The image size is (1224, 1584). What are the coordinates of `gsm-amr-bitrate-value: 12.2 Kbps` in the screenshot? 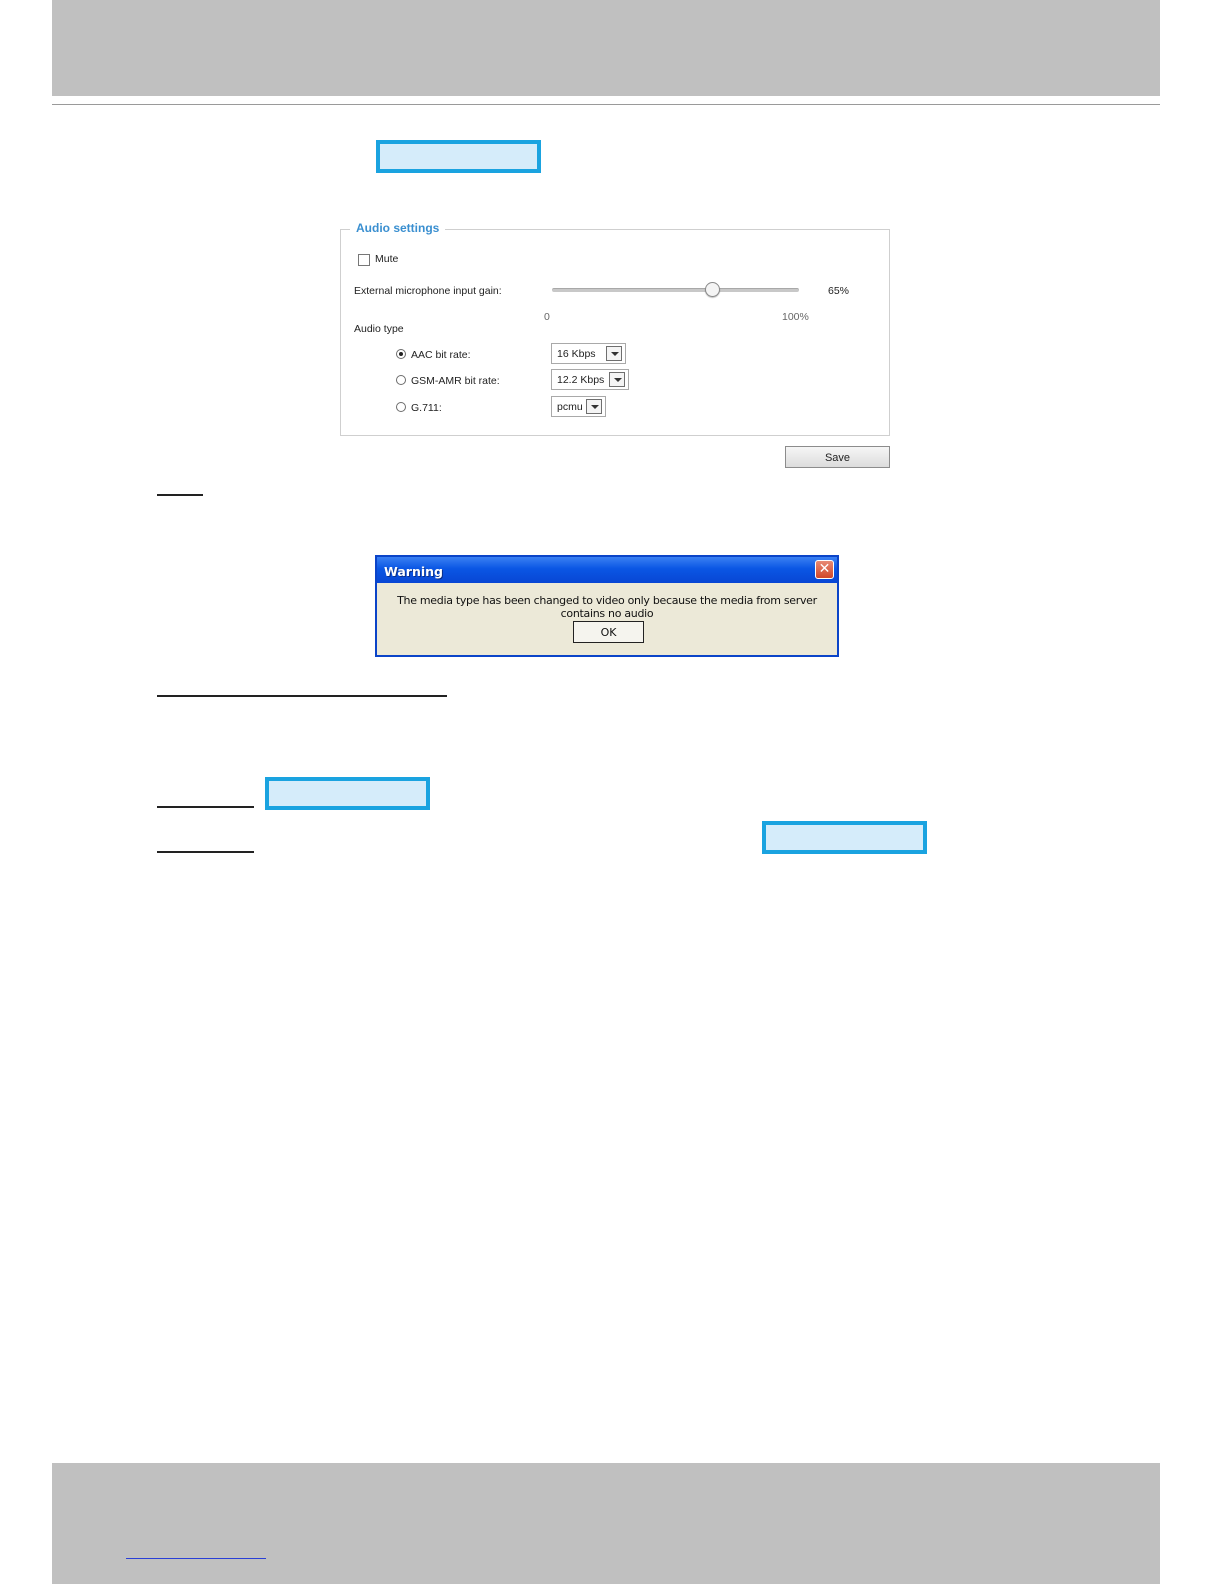 It's located at (581, 380).